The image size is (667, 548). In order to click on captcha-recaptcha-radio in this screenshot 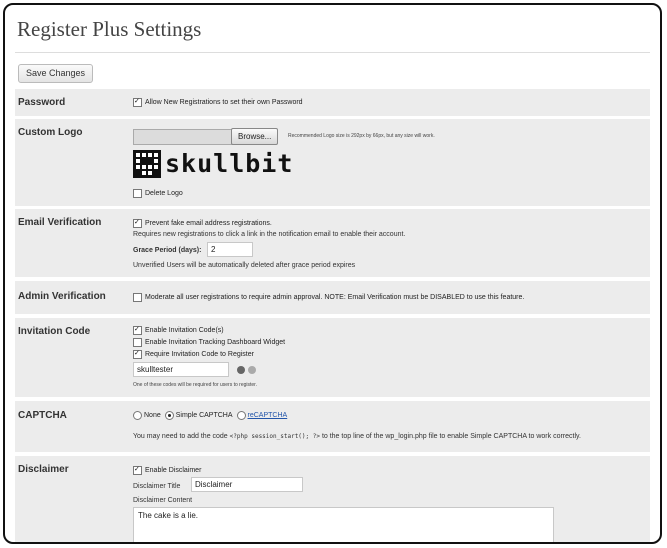, I will do `click(241, 415)`.